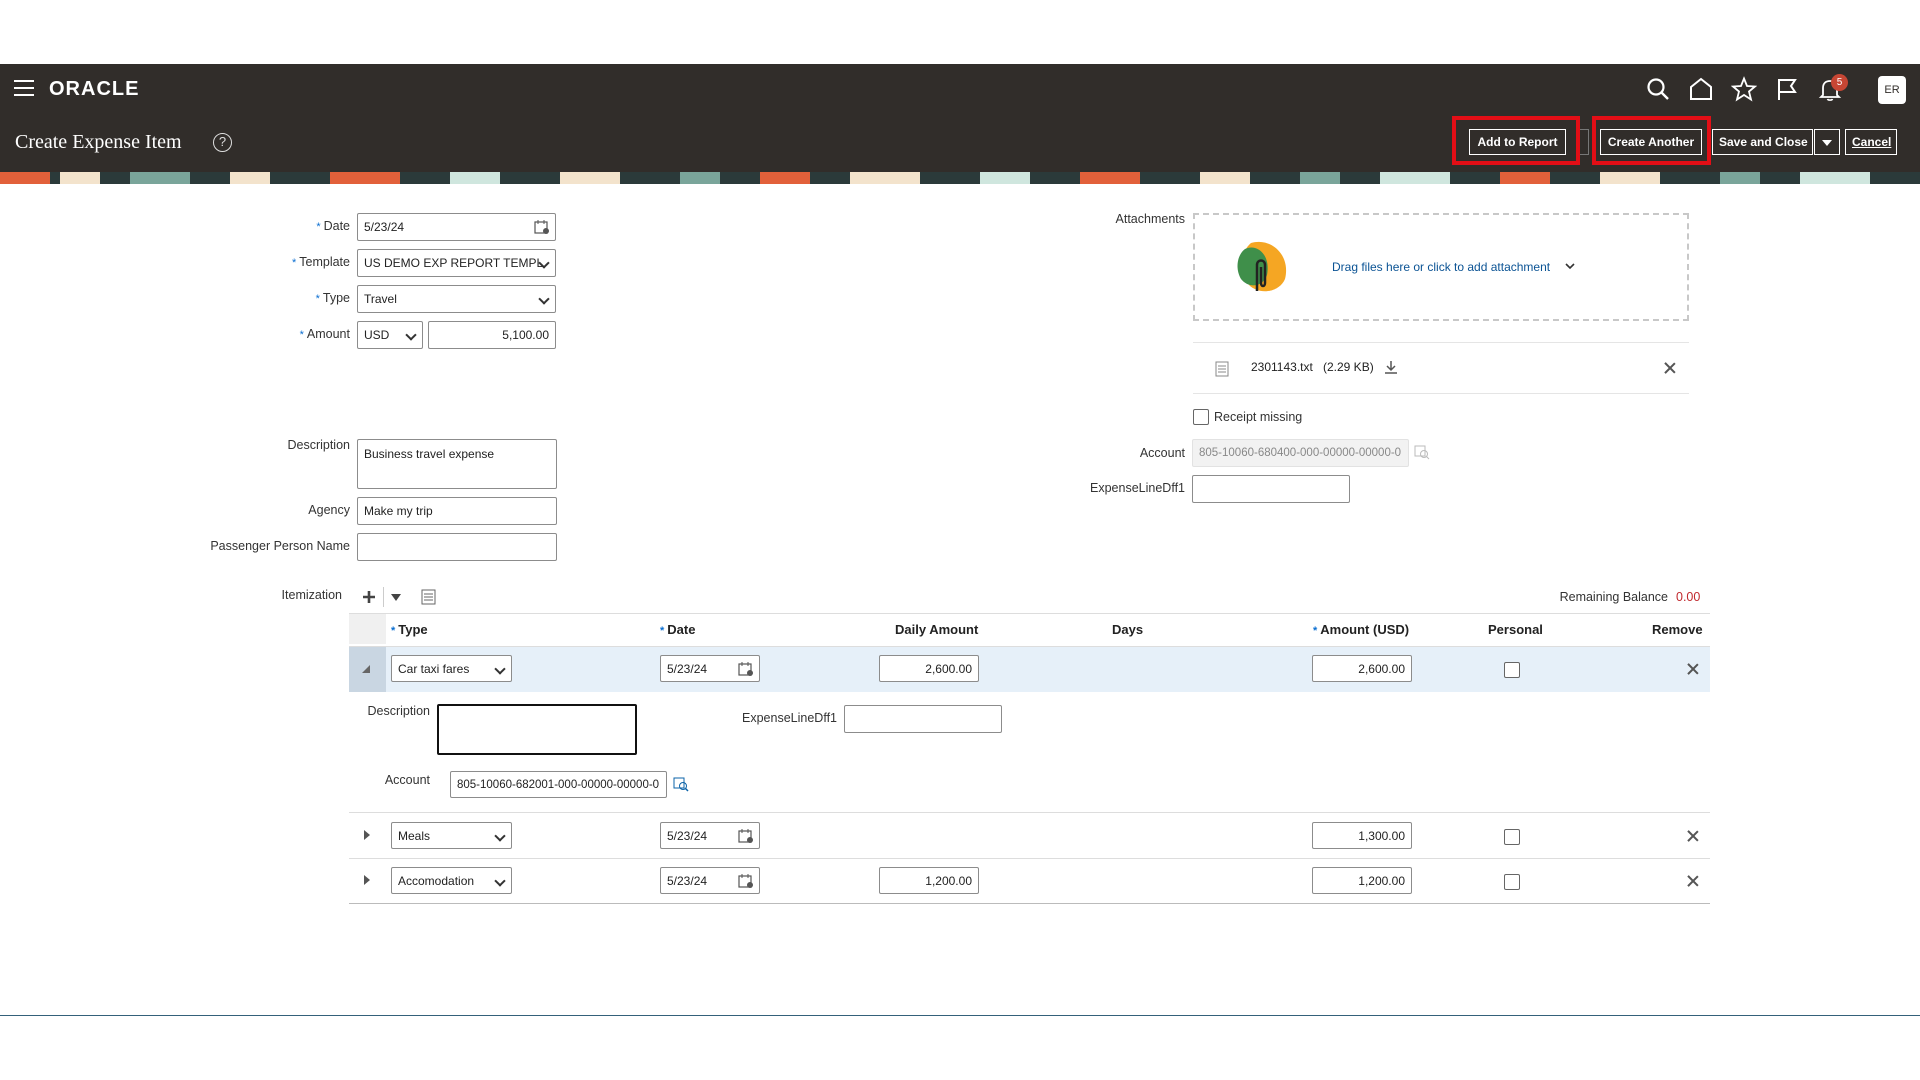 The height and width of the screenshot is (1080, 1920). I want to click on column-header-type: * Type, so click(409, 629).